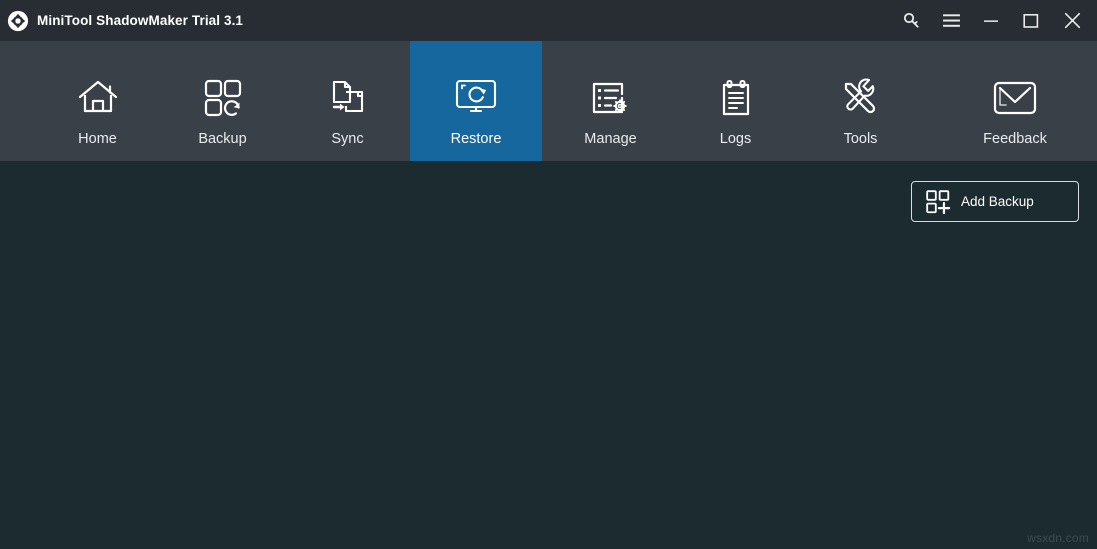 Image resolution: width=1097 pixels, height=549 pixels. Describe the element at coordinates (735, 139) in the screenshot. I see `nav-item-label: Logs` at that location.